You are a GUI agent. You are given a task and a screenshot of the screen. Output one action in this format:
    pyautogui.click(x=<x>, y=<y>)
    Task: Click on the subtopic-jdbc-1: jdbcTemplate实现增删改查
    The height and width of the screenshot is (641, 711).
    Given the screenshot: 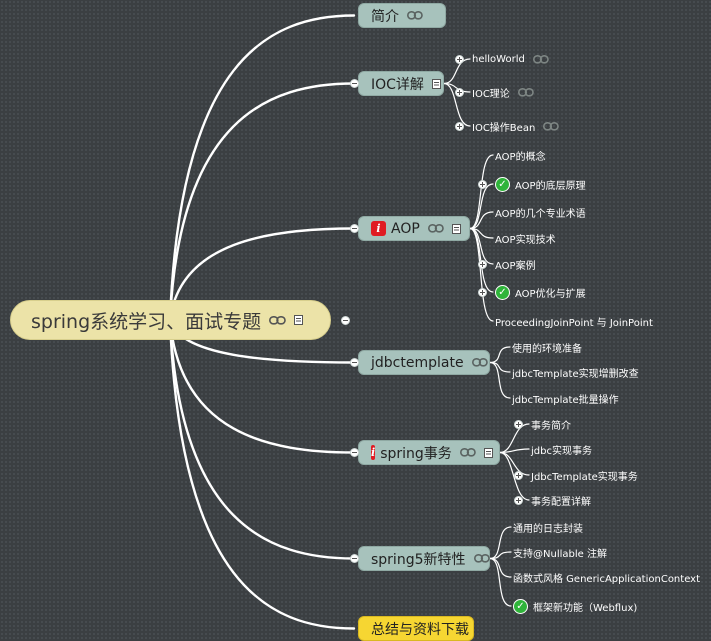 What is the action you would take?
    pyautogui.click(x=575, y=372)
    